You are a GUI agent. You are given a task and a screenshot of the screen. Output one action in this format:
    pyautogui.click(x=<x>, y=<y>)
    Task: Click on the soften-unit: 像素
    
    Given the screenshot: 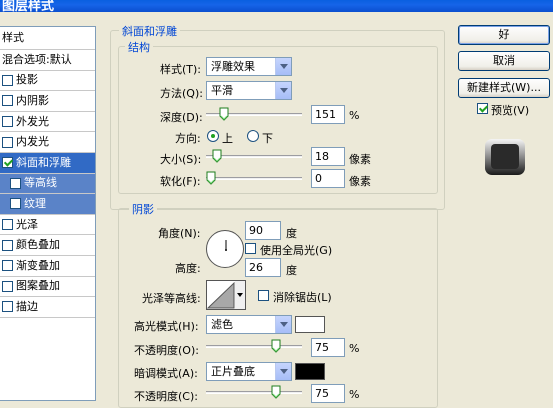 What is the action you would take?
    pyautogui.click(x=360, y=181)
    